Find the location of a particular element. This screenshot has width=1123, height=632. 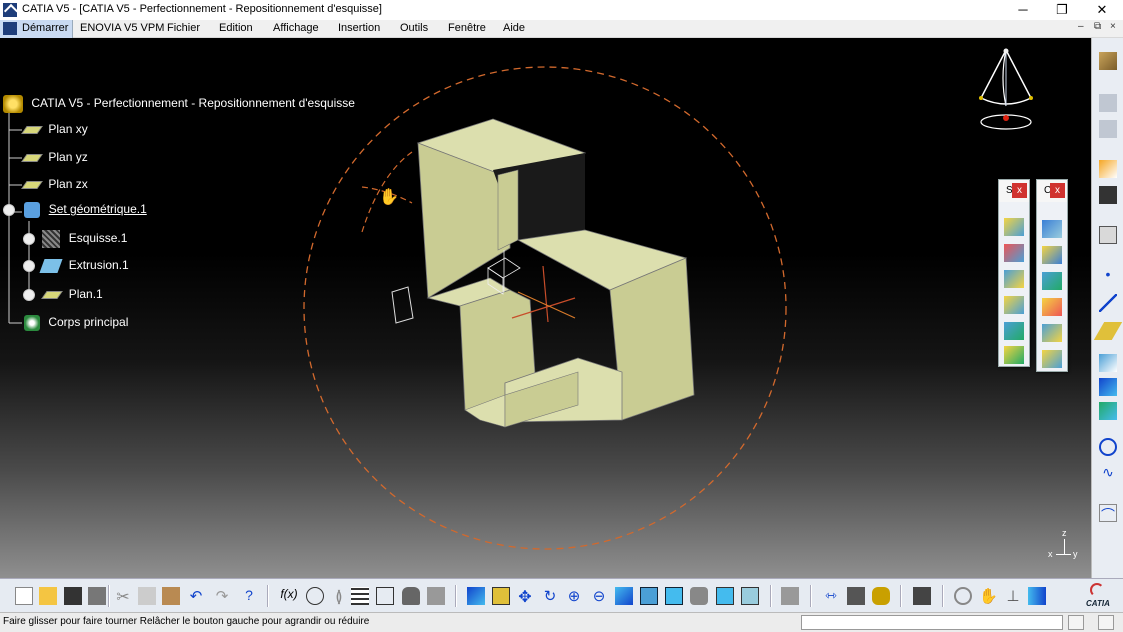

mdi-restore-button: ⧉ is located at coordinates (1097, 26).